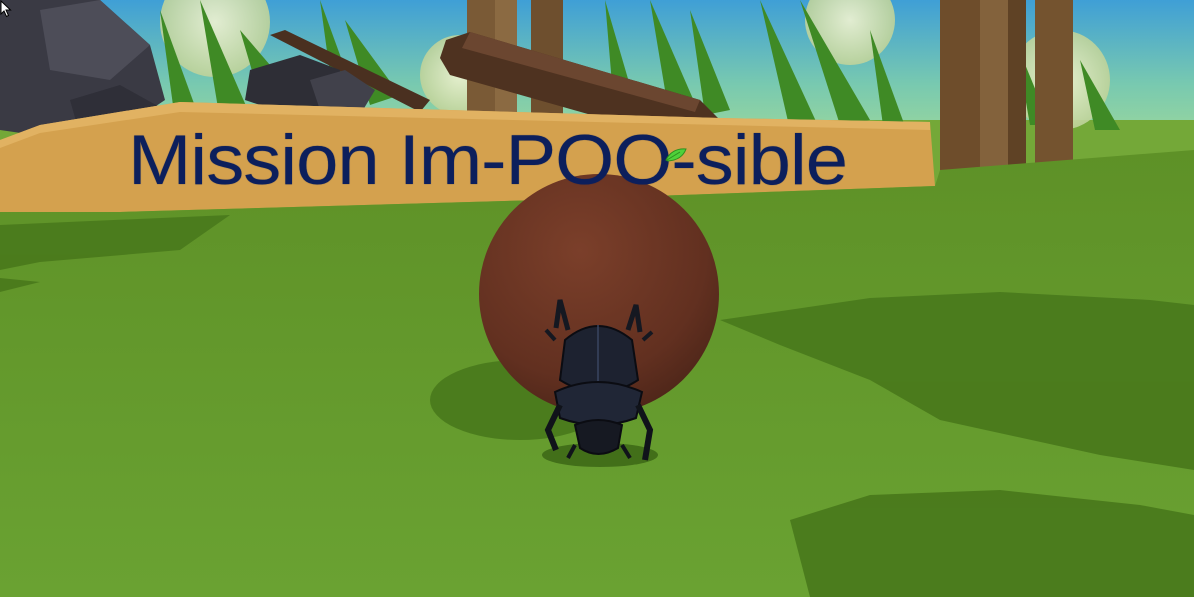 This screenshot has height=597, width=1194. What do you see at coordinates (6, 9) in the screenshot?
I see `mouse-pointer-icon` at bounding box center [6, 9].